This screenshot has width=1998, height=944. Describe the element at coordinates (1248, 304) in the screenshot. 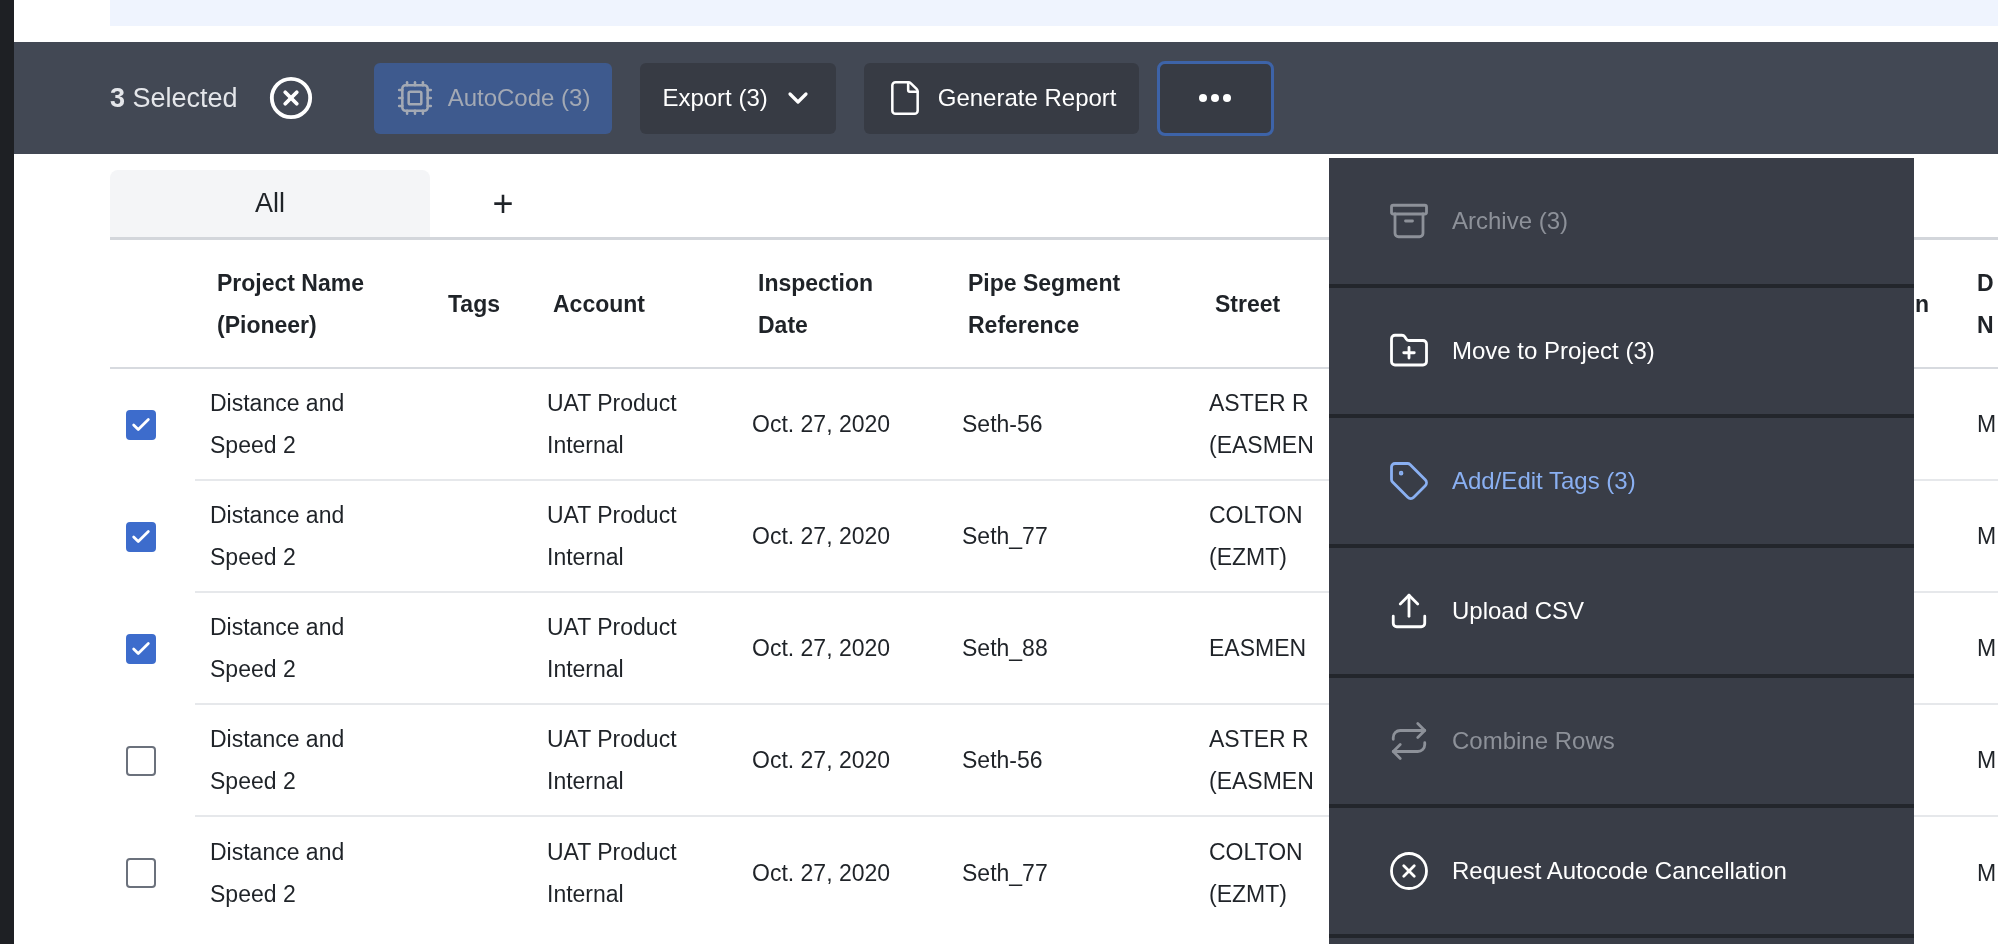

I see `column-header: Street` at that location.